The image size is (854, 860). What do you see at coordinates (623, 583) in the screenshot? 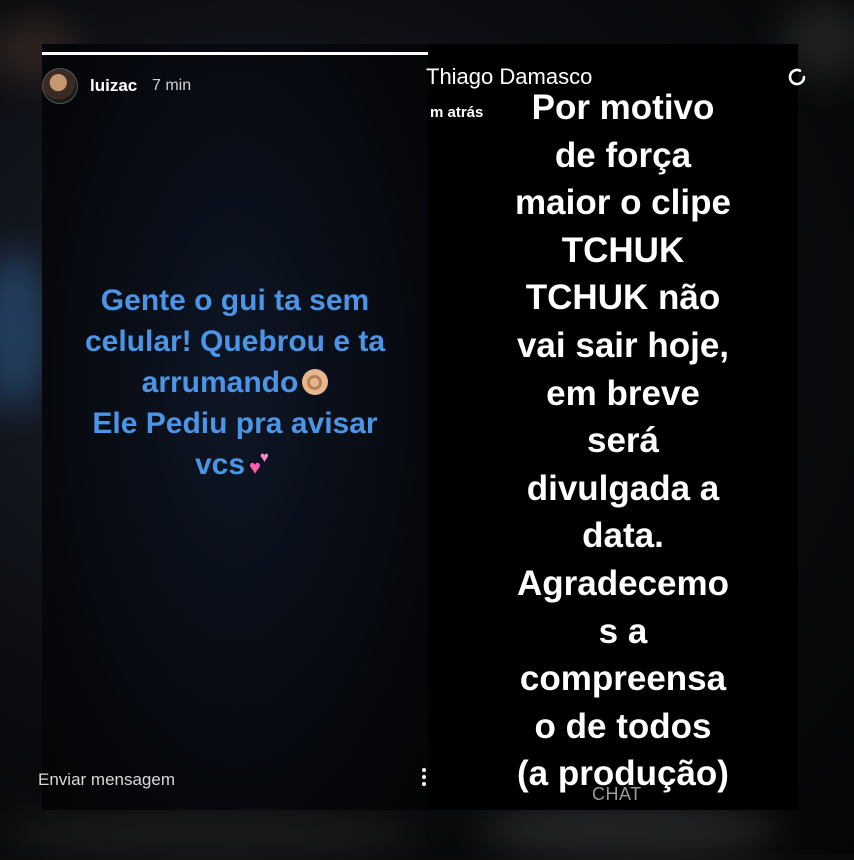
I see `announcement-line: Agradecemo` at bounding box center [623, 583].